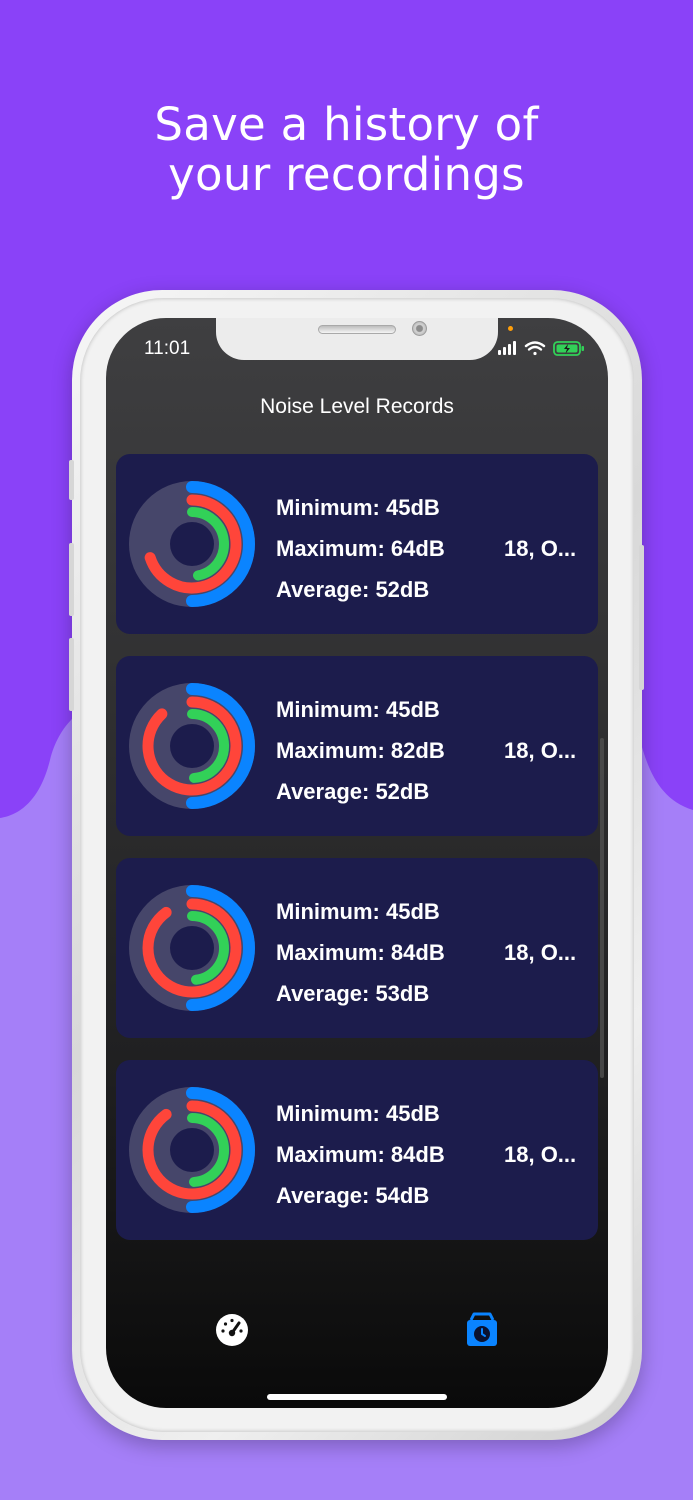 This screenshot has width=693, height=1500. What do you see at coordinates (419, 328) in the screenshot?
I see `front-camera` at bounding box center [419, 328].